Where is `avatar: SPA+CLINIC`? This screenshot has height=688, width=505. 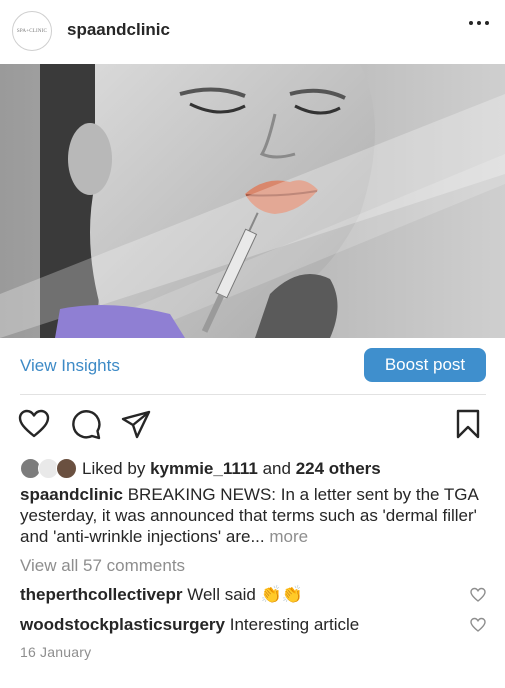
avatar: SPA+CLINIC is located at coordinates (32, 31).